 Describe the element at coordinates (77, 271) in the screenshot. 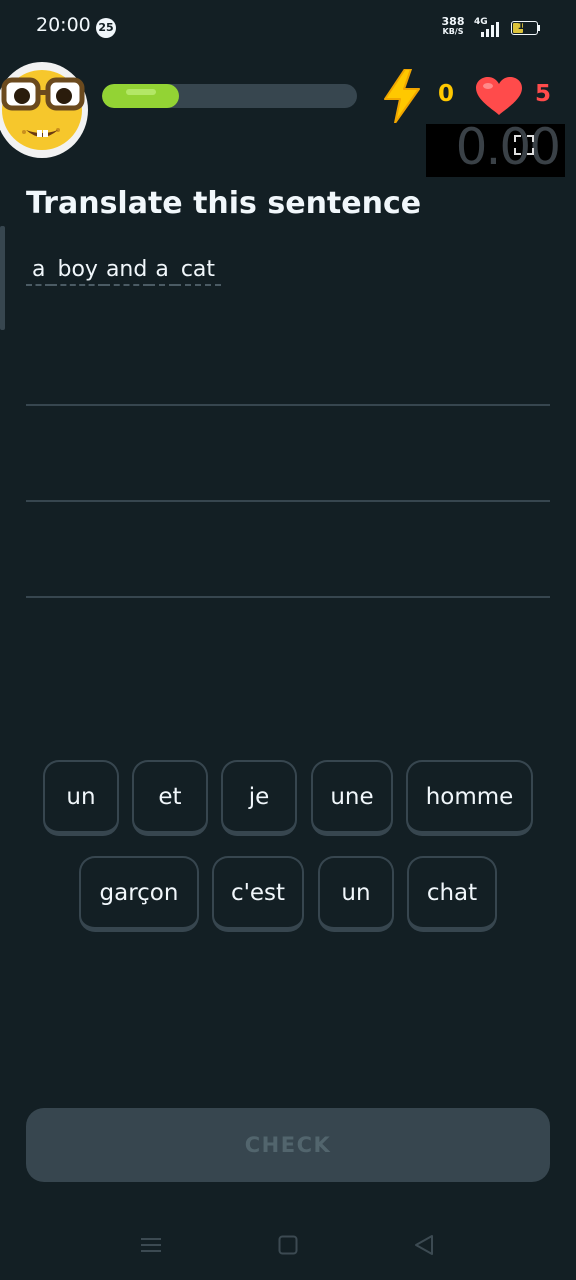

I see `prompt-word: boy` at that location.